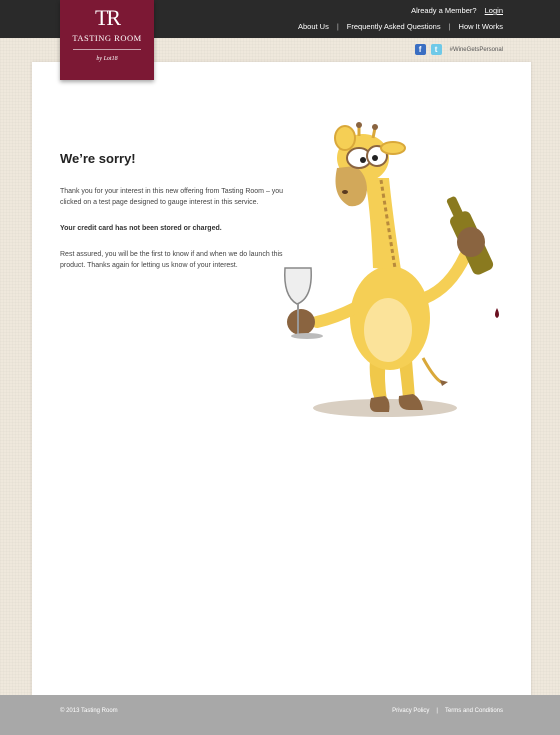  Describe the element at coordinates (436, 49) in the screenshot. I see `twitter-icon: t` at that location.